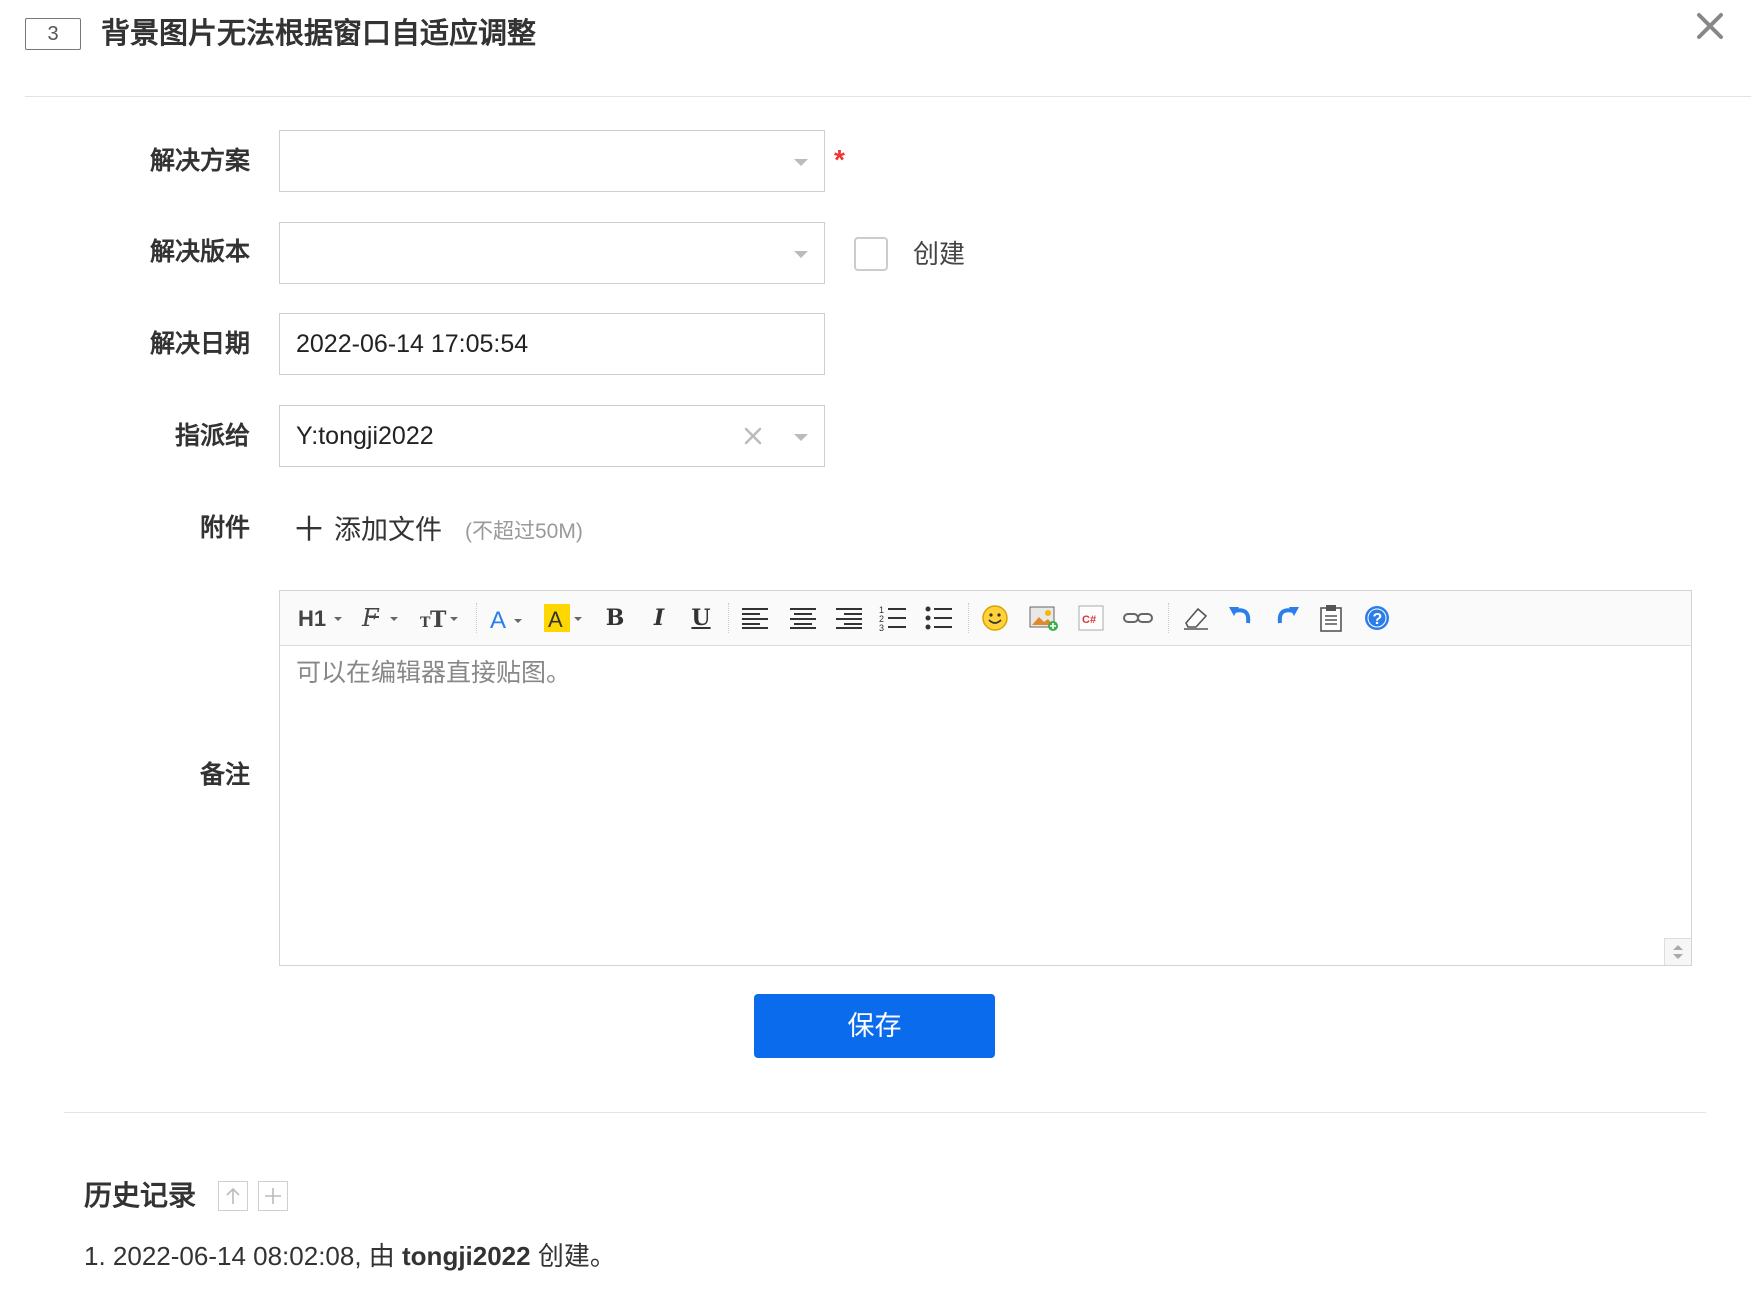 This screenshot has width=1751, height=1290. Describe the element at coordinates (552, 253) in the screenshot. I see `version-select` at that location.